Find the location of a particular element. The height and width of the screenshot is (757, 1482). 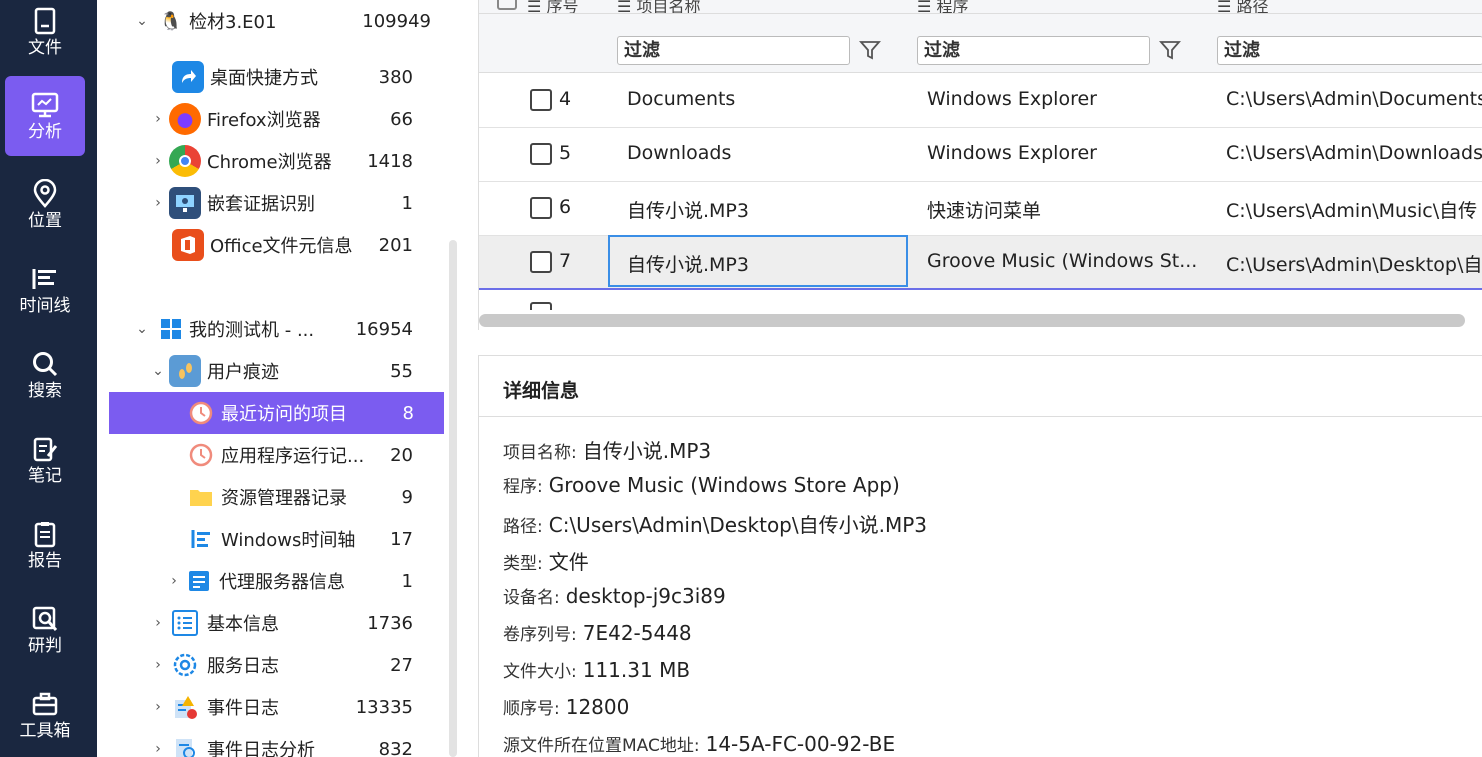

nav-timeline: 时间线 is located at coordinates (45, 290).